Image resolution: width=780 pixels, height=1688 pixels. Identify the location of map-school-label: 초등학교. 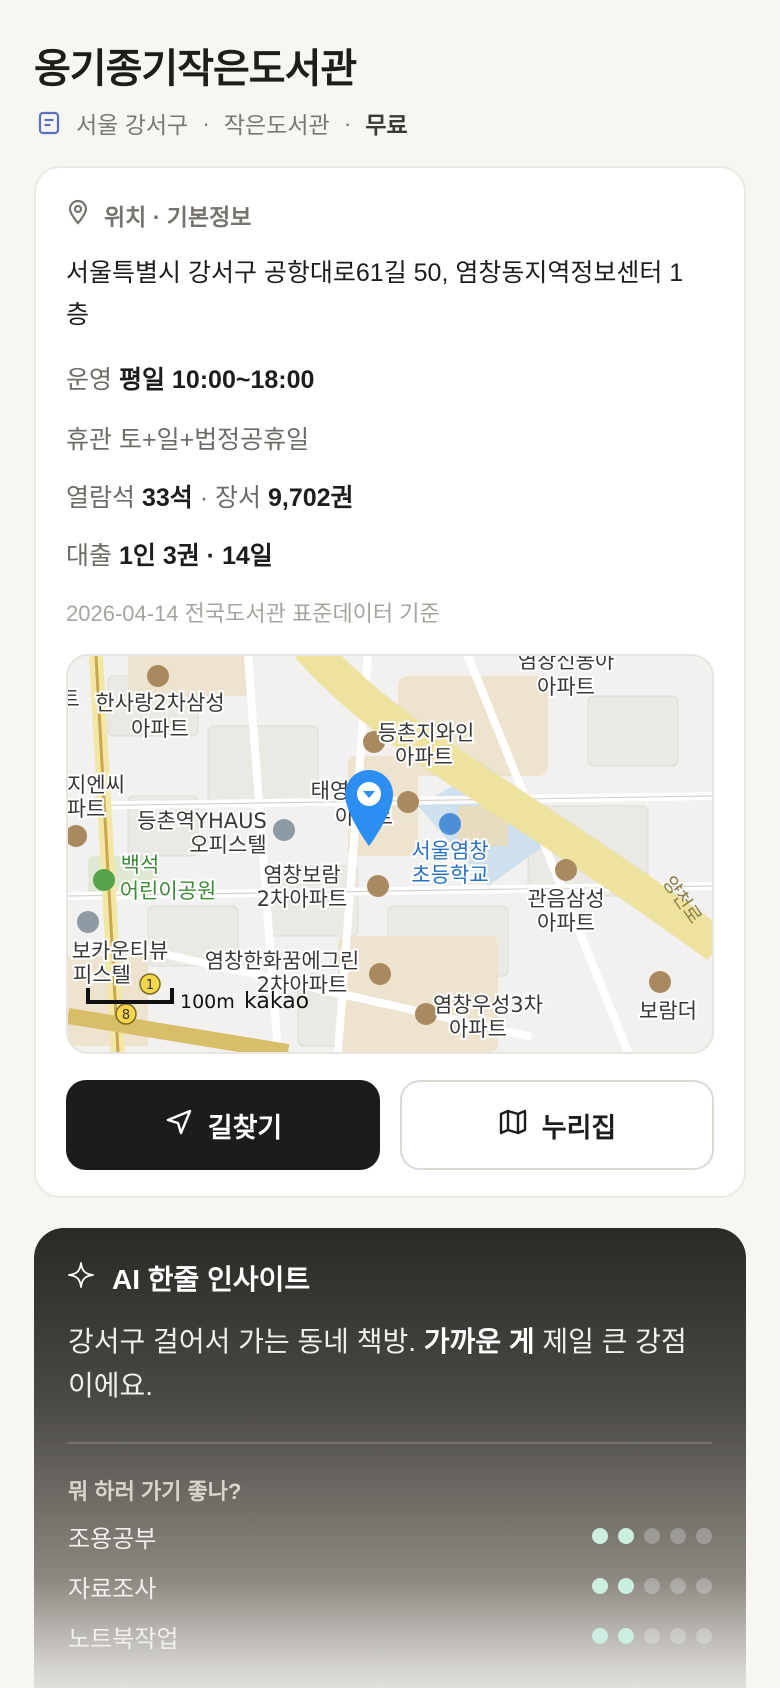
(449, 875).